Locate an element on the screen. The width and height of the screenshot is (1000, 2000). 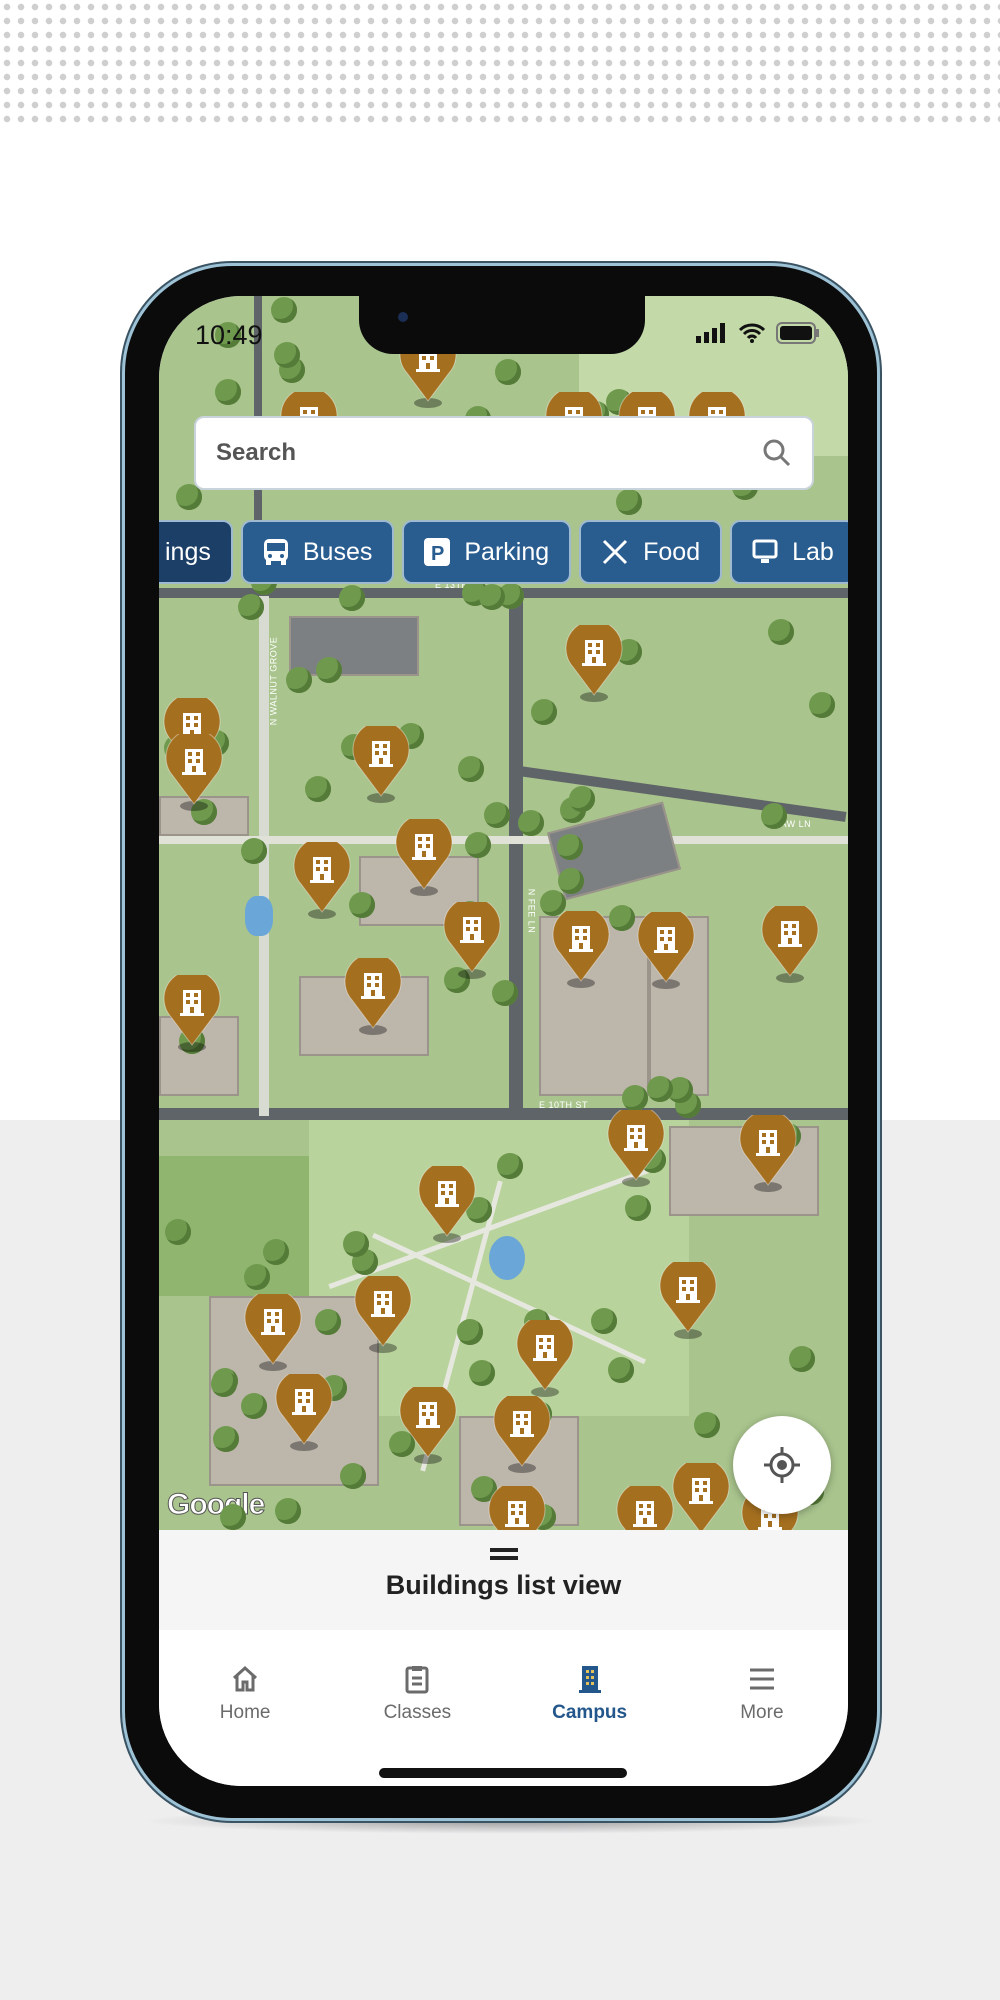
parking-icon: P is located at coordinates (437, 552).